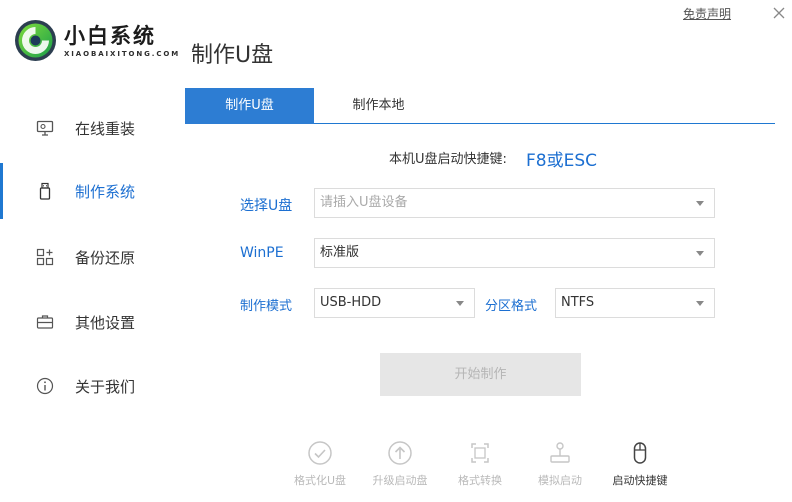  What do you see at coordinates (105, 386) in the screenshot?
I see `sidebar-item-label: 关于我们` at bounding box center [105, 386].